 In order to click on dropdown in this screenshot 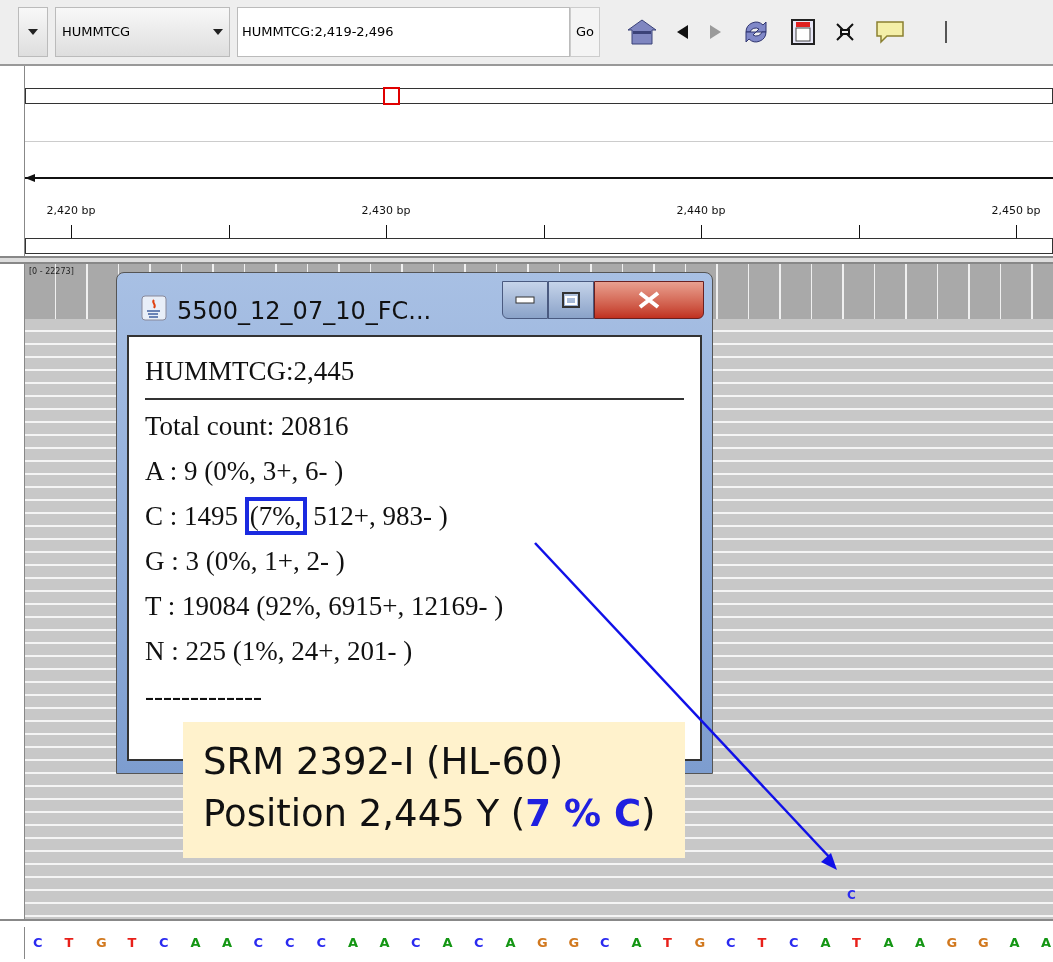, I will do `click(33, 32)`.